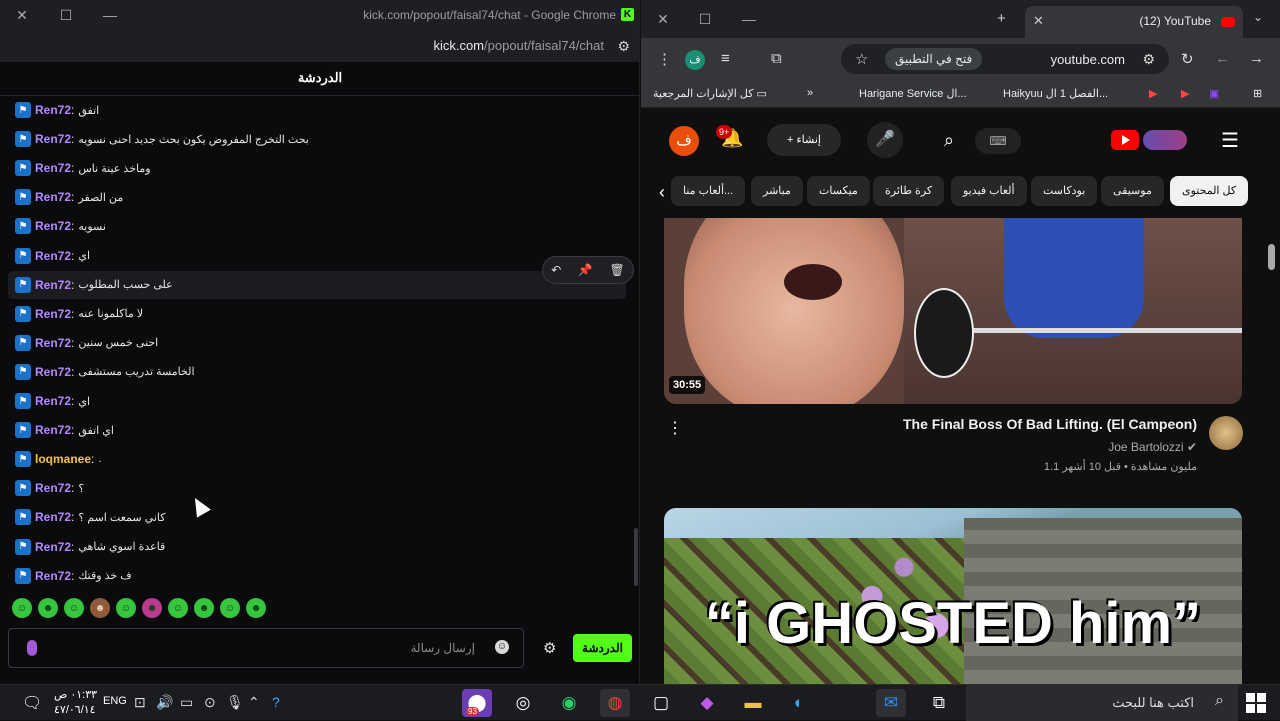 The height and width of the screenshot is (721, 1280). I want to click on chip: ألعاب فيديو, so click(989, 191).